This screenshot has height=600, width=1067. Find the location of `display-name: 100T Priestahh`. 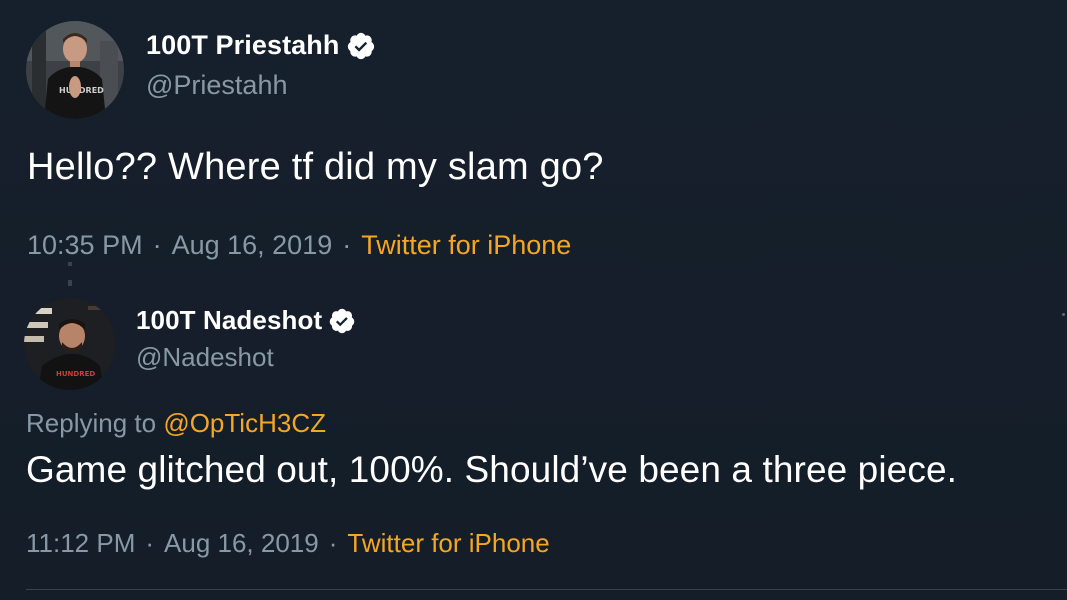

display-name: 100T Priestahh is located at coordinates (243, 45).